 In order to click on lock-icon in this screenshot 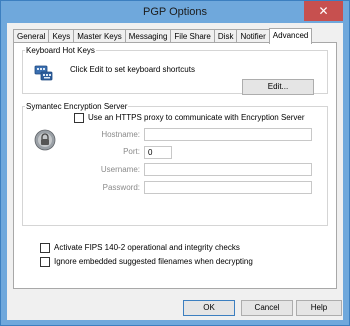, I will do `click(45, 140)`.